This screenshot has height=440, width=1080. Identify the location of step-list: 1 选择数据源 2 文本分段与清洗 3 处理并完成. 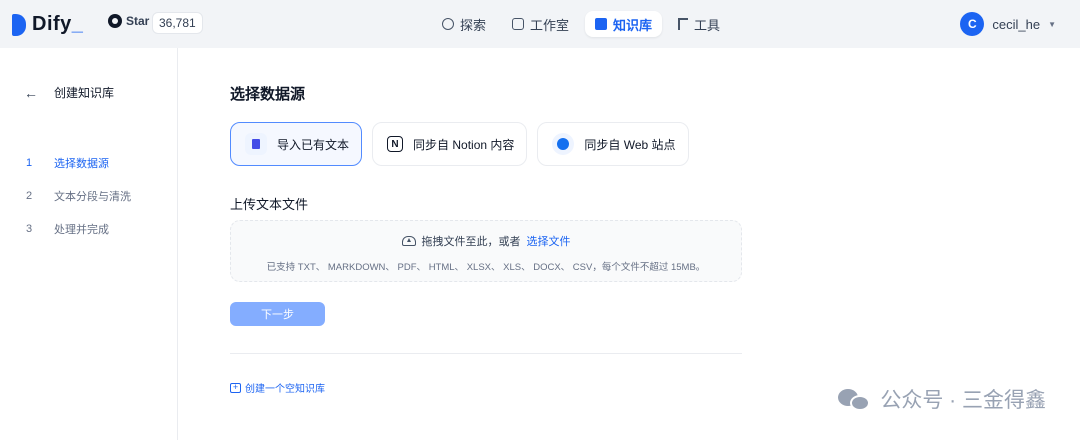
(78, 195).